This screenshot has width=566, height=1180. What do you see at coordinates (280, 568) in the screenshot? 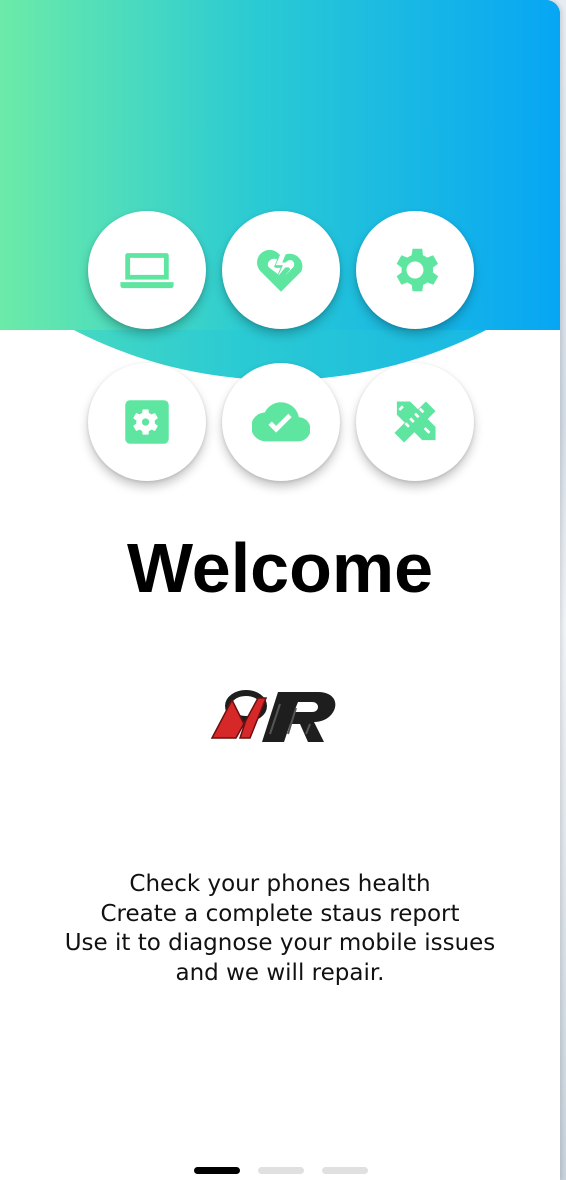
I see `welcome-title: Welcome` at bounding box center [280, 568].